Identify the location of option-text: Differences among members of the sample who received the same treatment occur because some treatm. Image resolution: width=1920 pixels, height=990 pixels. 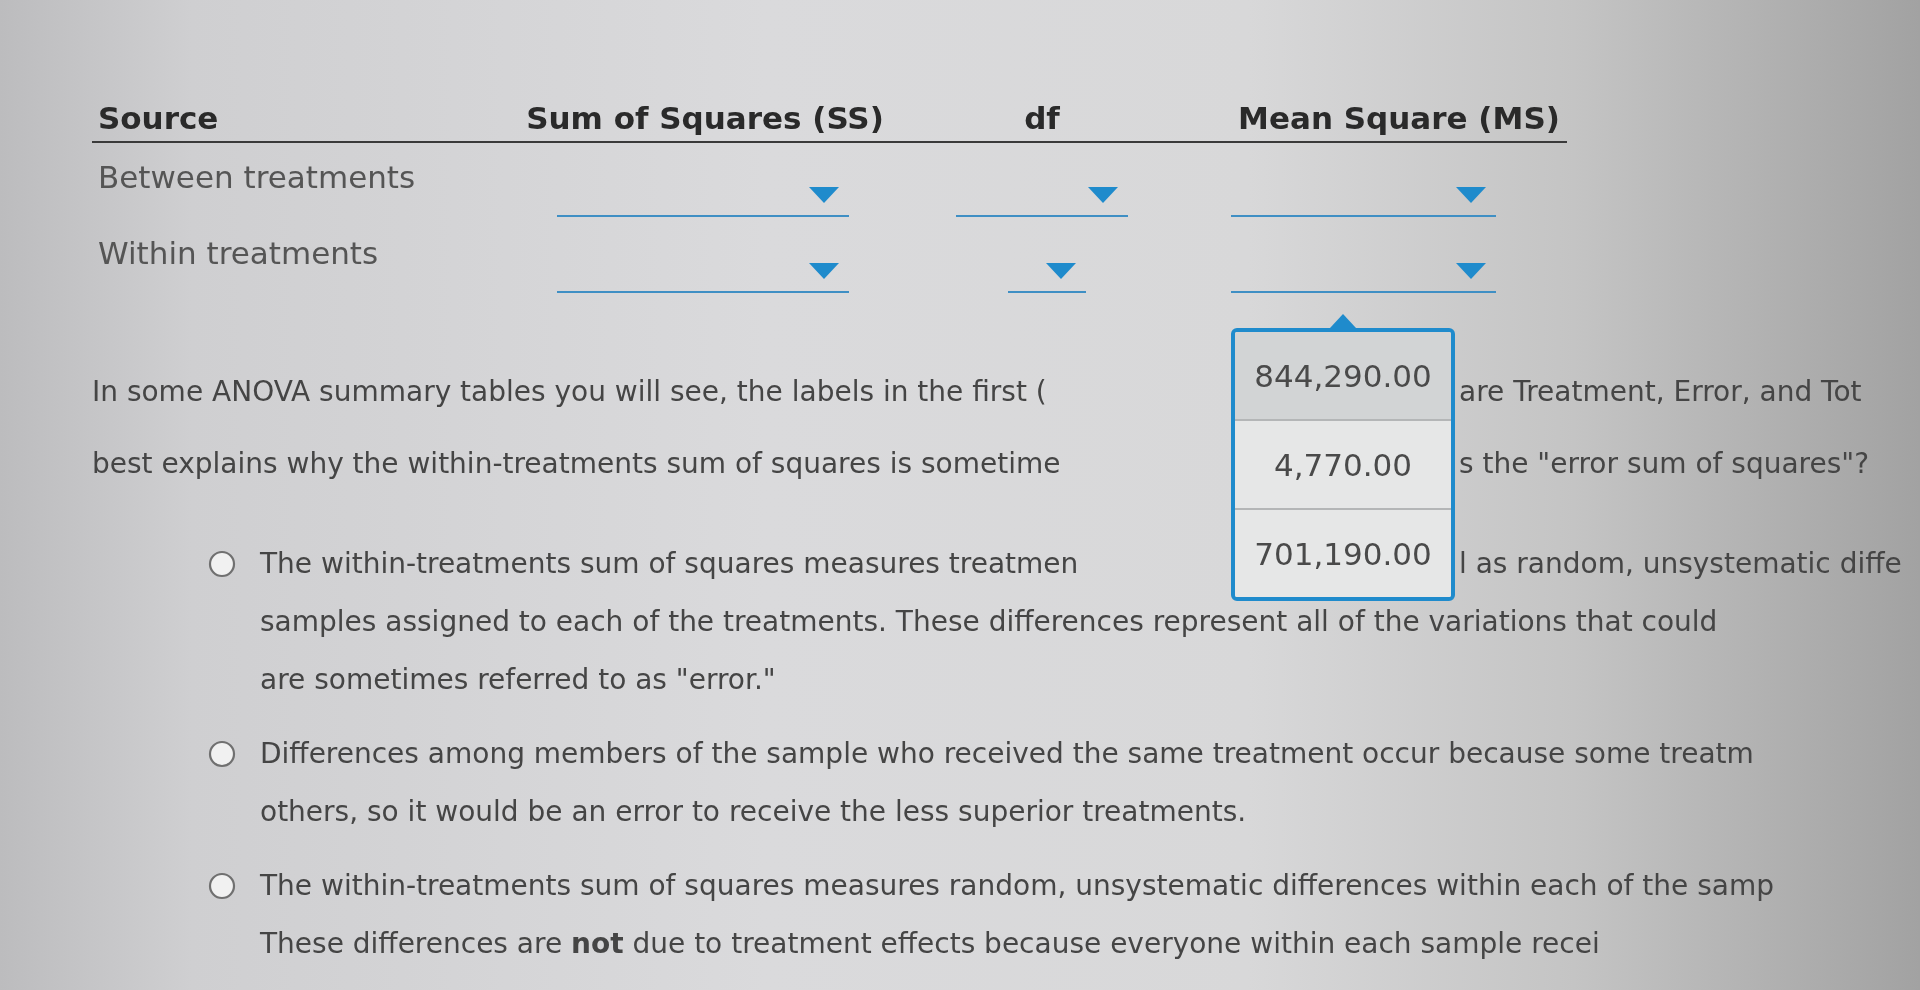
(1007, 753).